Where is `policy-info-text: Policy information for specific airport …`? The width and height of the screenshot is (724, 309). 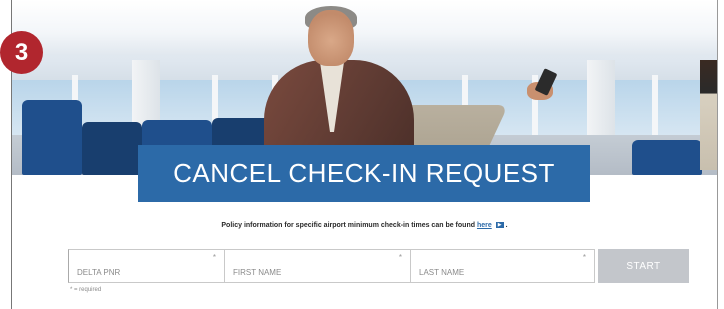 policy-info-text: Policy information for specific airport … is located at coordinates (364, 225).